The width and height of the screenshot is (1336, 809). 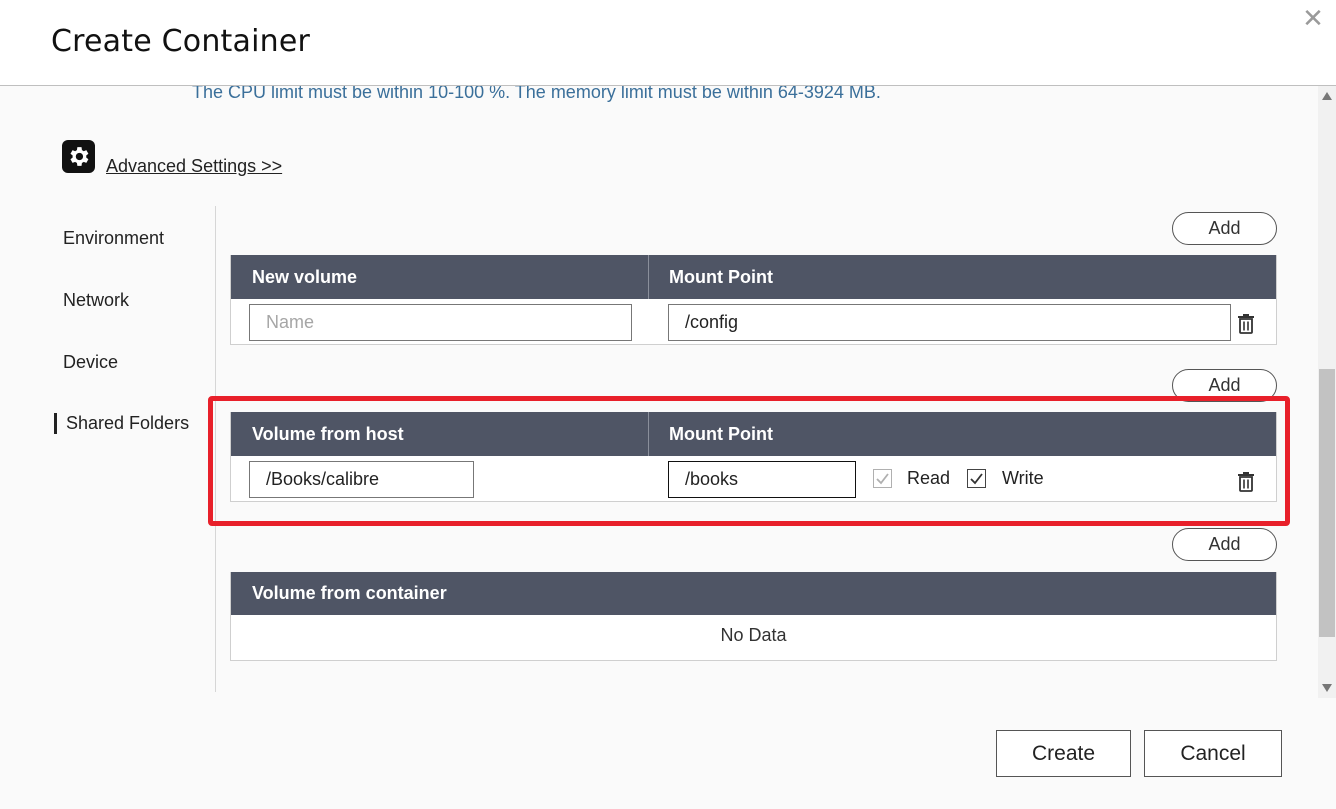 What do you see at coordinates (1224, 228) in the screenshot?
I see `add-new-volume-button: Add` at bounding box center [1224, 228].